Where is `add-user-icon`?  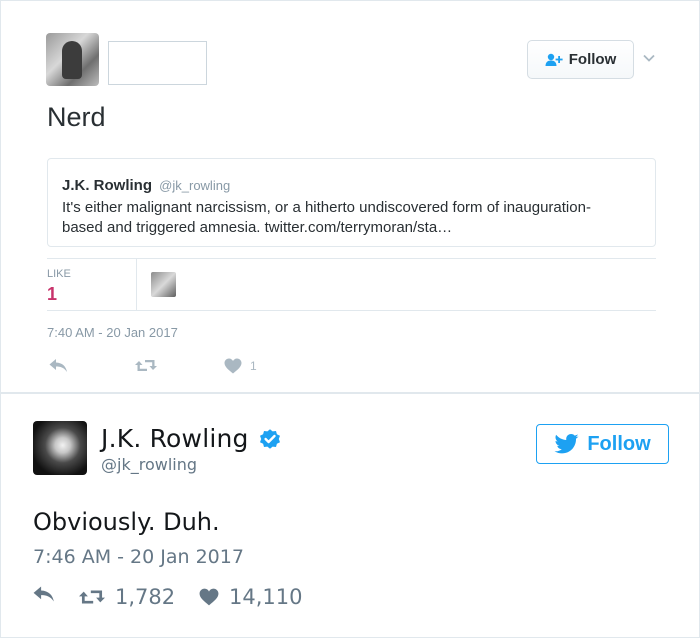
add-user-icon is located at coordinates (554, 59).